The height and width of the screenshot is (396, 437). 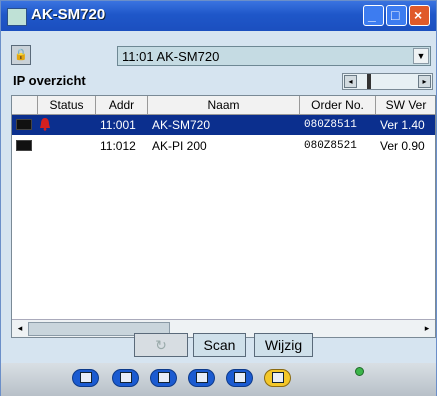 I want to click on maximize-icon: □, so click(x=395, y=15).